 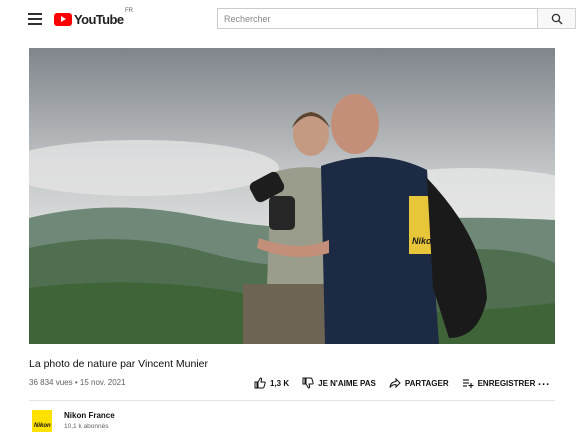 I want to click on logo-region: FR, so click(x=129, y=11).